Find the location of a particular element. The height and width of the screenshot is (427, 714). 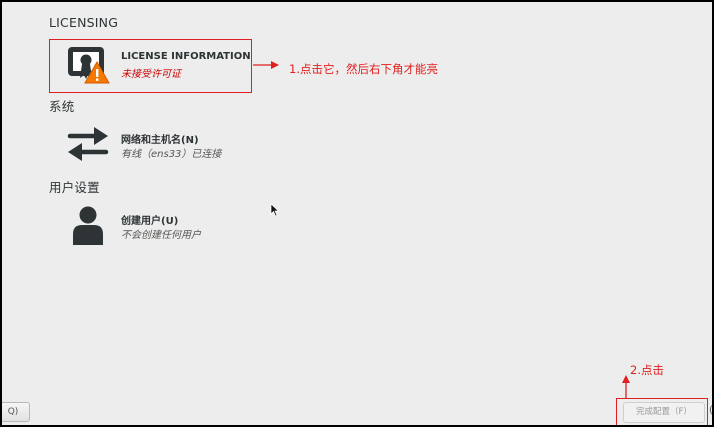

spoke-network-hostname: 网络和主机名(N) 有线（ens33）已连接 is located at coordinates (159, 144).